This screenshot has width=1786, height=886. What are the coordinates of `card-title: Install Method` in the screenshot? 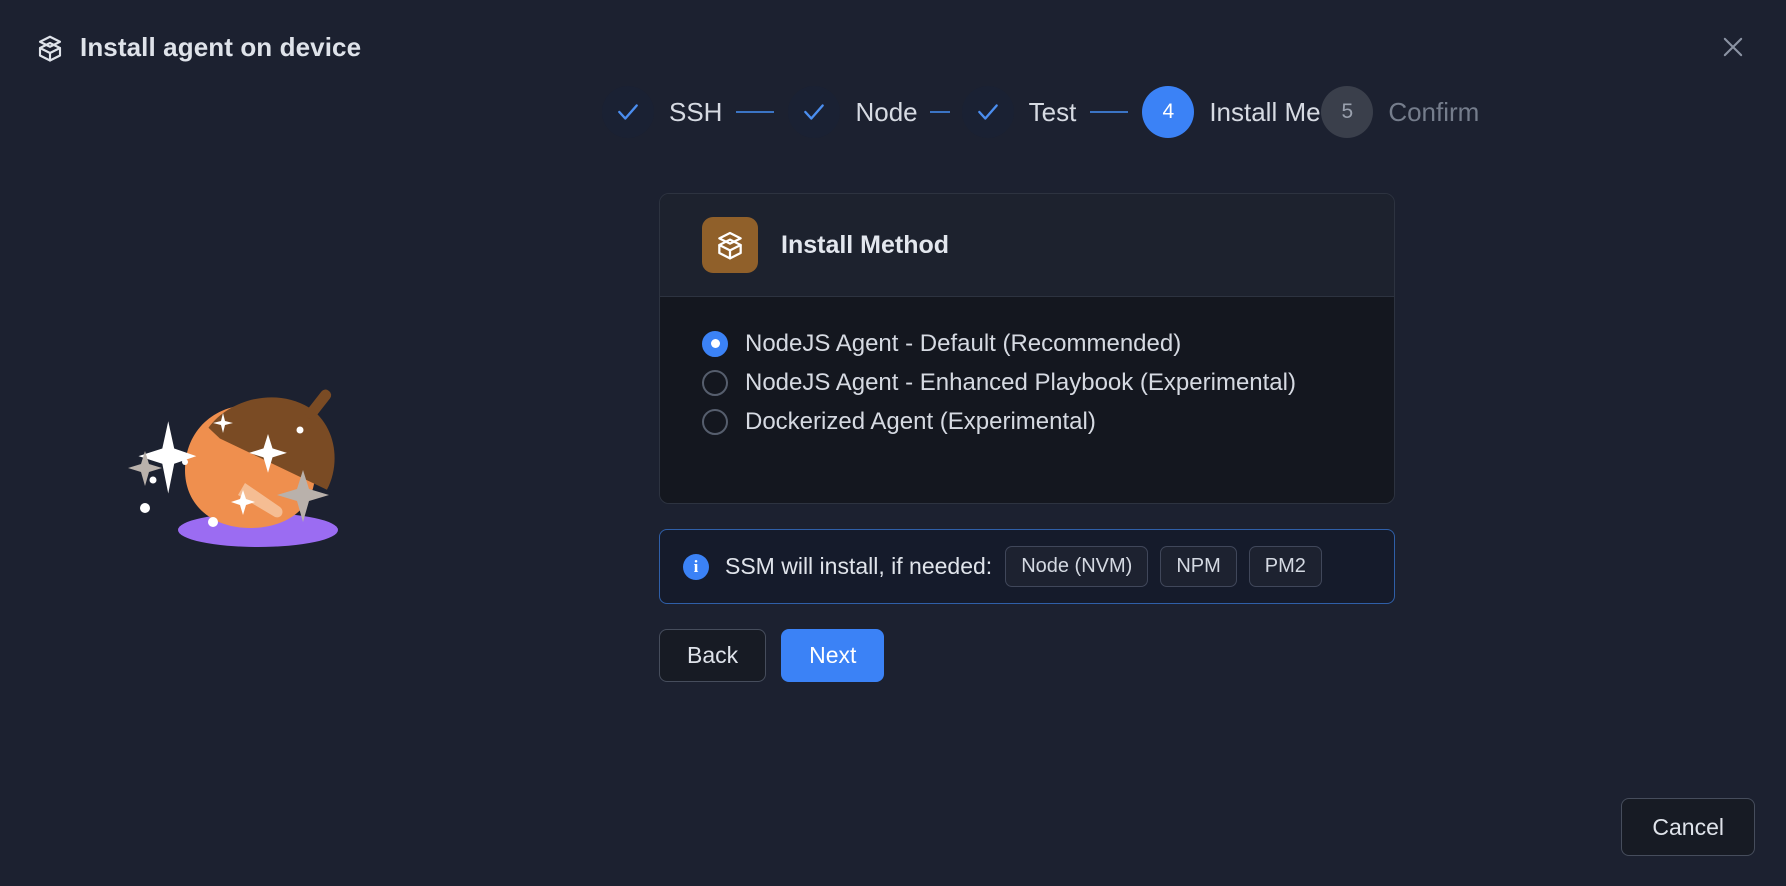 It's located at (865, 244).